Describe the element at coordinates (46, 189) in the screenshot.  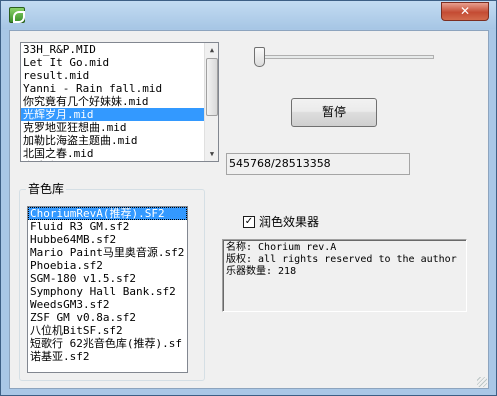
I see `soundbank-group-label: 音色库` at that location.